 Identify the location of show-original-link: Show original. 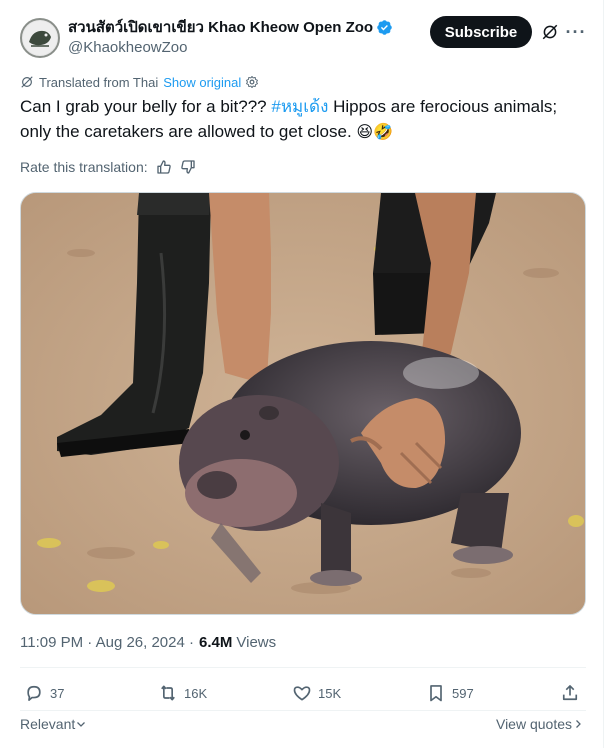
(202, 82).